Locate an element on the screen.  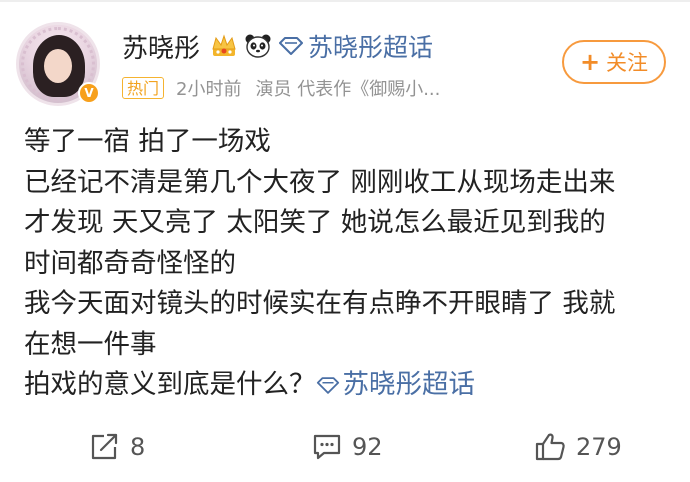
post-line: 才发现 天又亮了 太阳笑了 她说怎么最近见到我的 is located at coordinates (315, 222).